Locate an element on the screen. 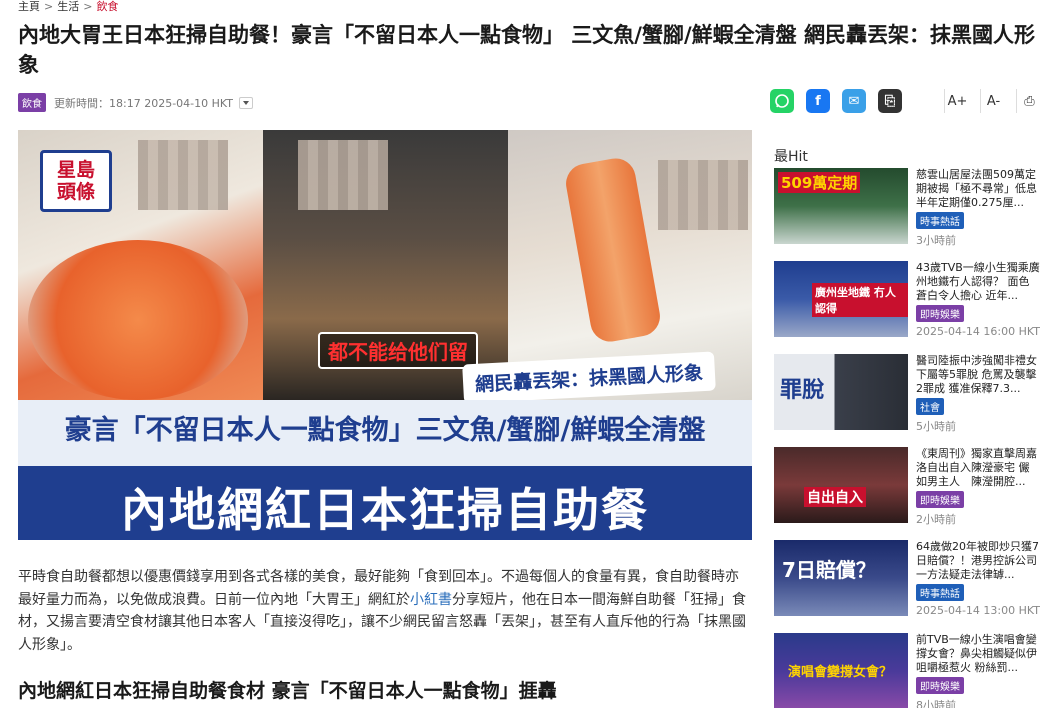 Image resolution: width=1061 pixels, height=708 pixels. sing-tao-logo: 星島 頭條 is located at coordinates (76, 181).